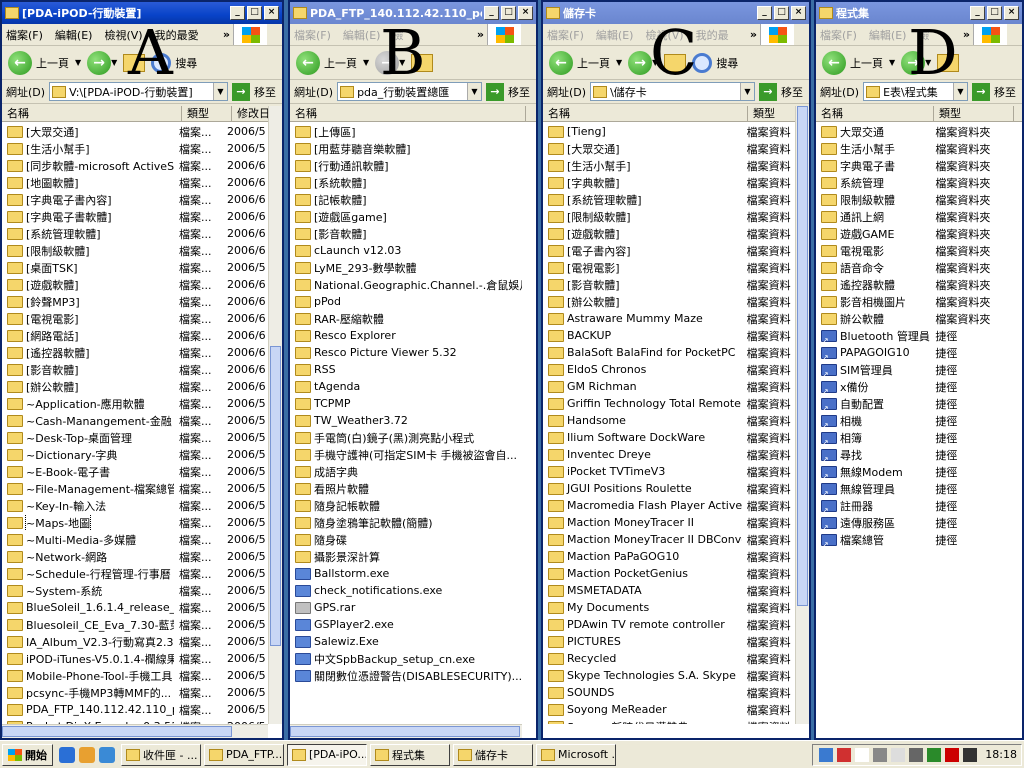 The width and height of the screenshot is (1024, 768). I want to click on file-name: Resco Picture Viewer 5.32, so click(385, 352).